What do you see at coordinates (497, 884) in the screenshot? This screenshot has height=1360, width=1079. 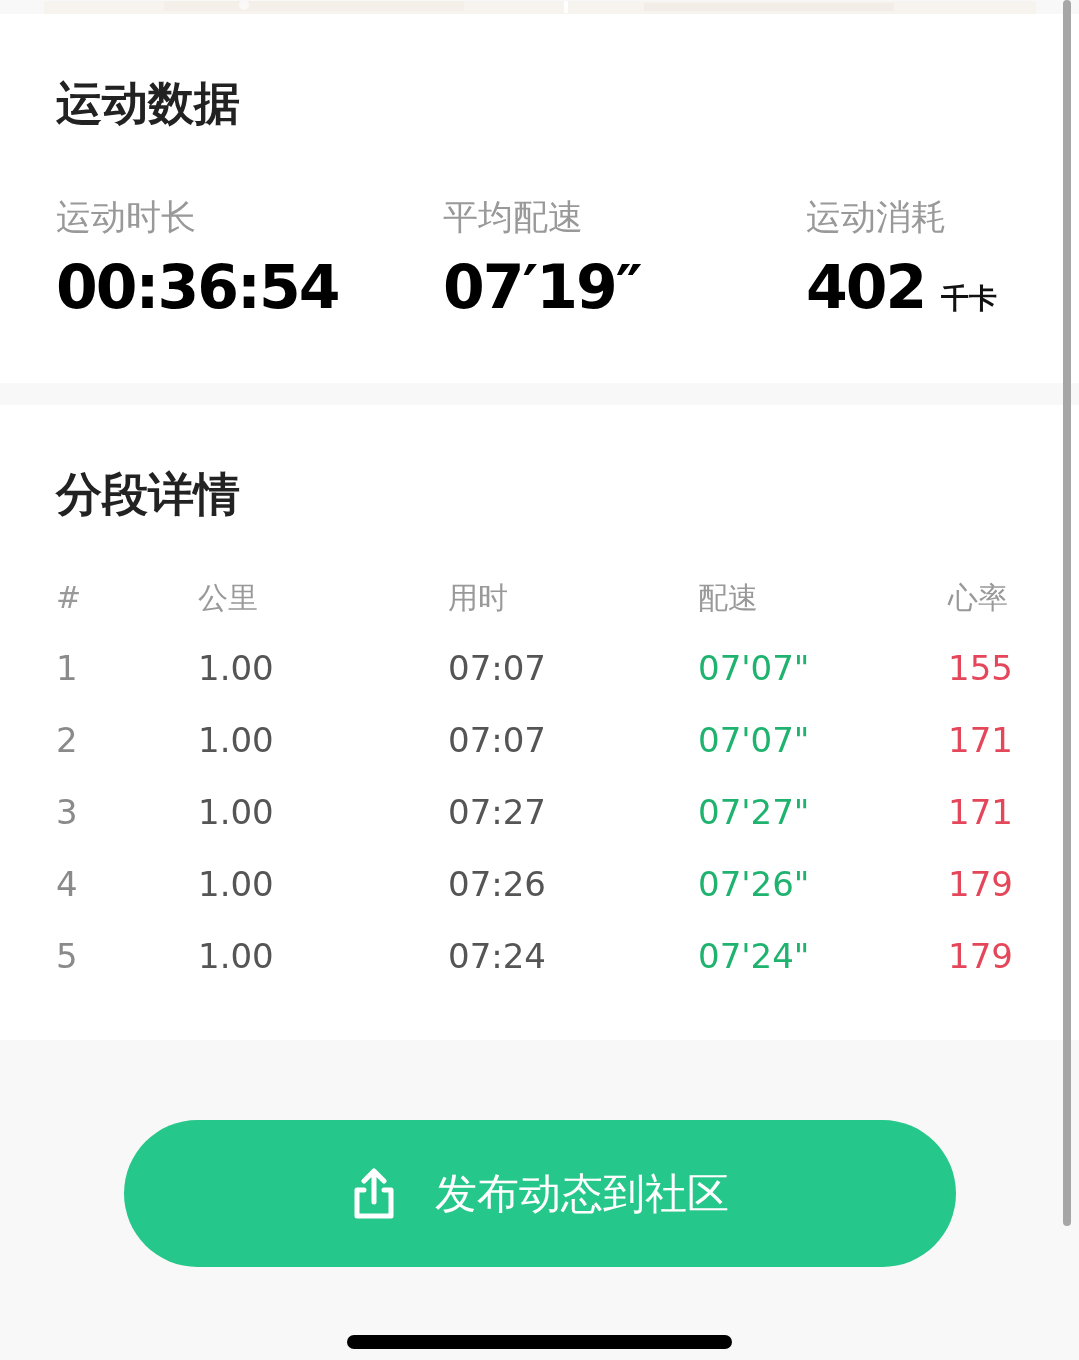 I see `table-cell-text: 07:26` at bounding box center [497, 884].